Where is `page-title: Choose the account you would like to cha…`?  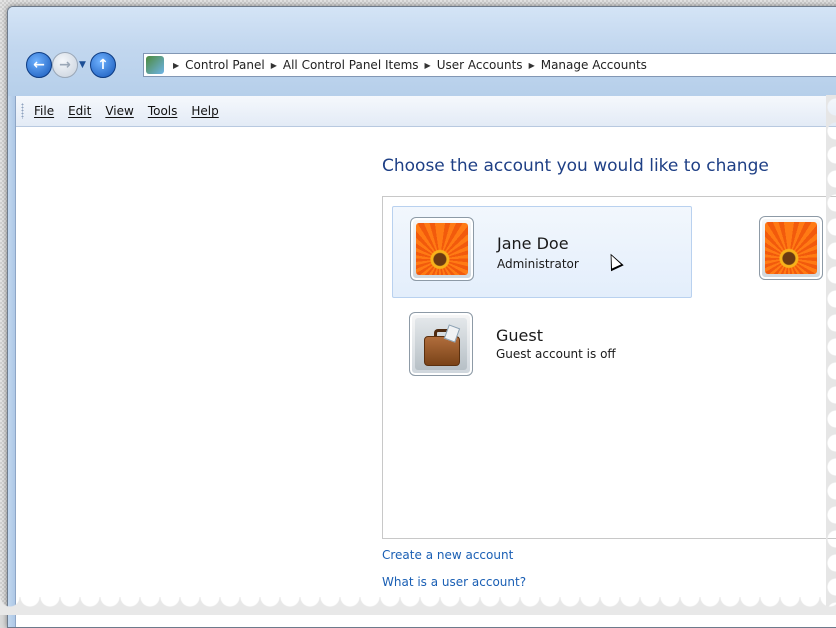 page-title: Choose the account you would like to cha… is located at coordinates (575, 166).